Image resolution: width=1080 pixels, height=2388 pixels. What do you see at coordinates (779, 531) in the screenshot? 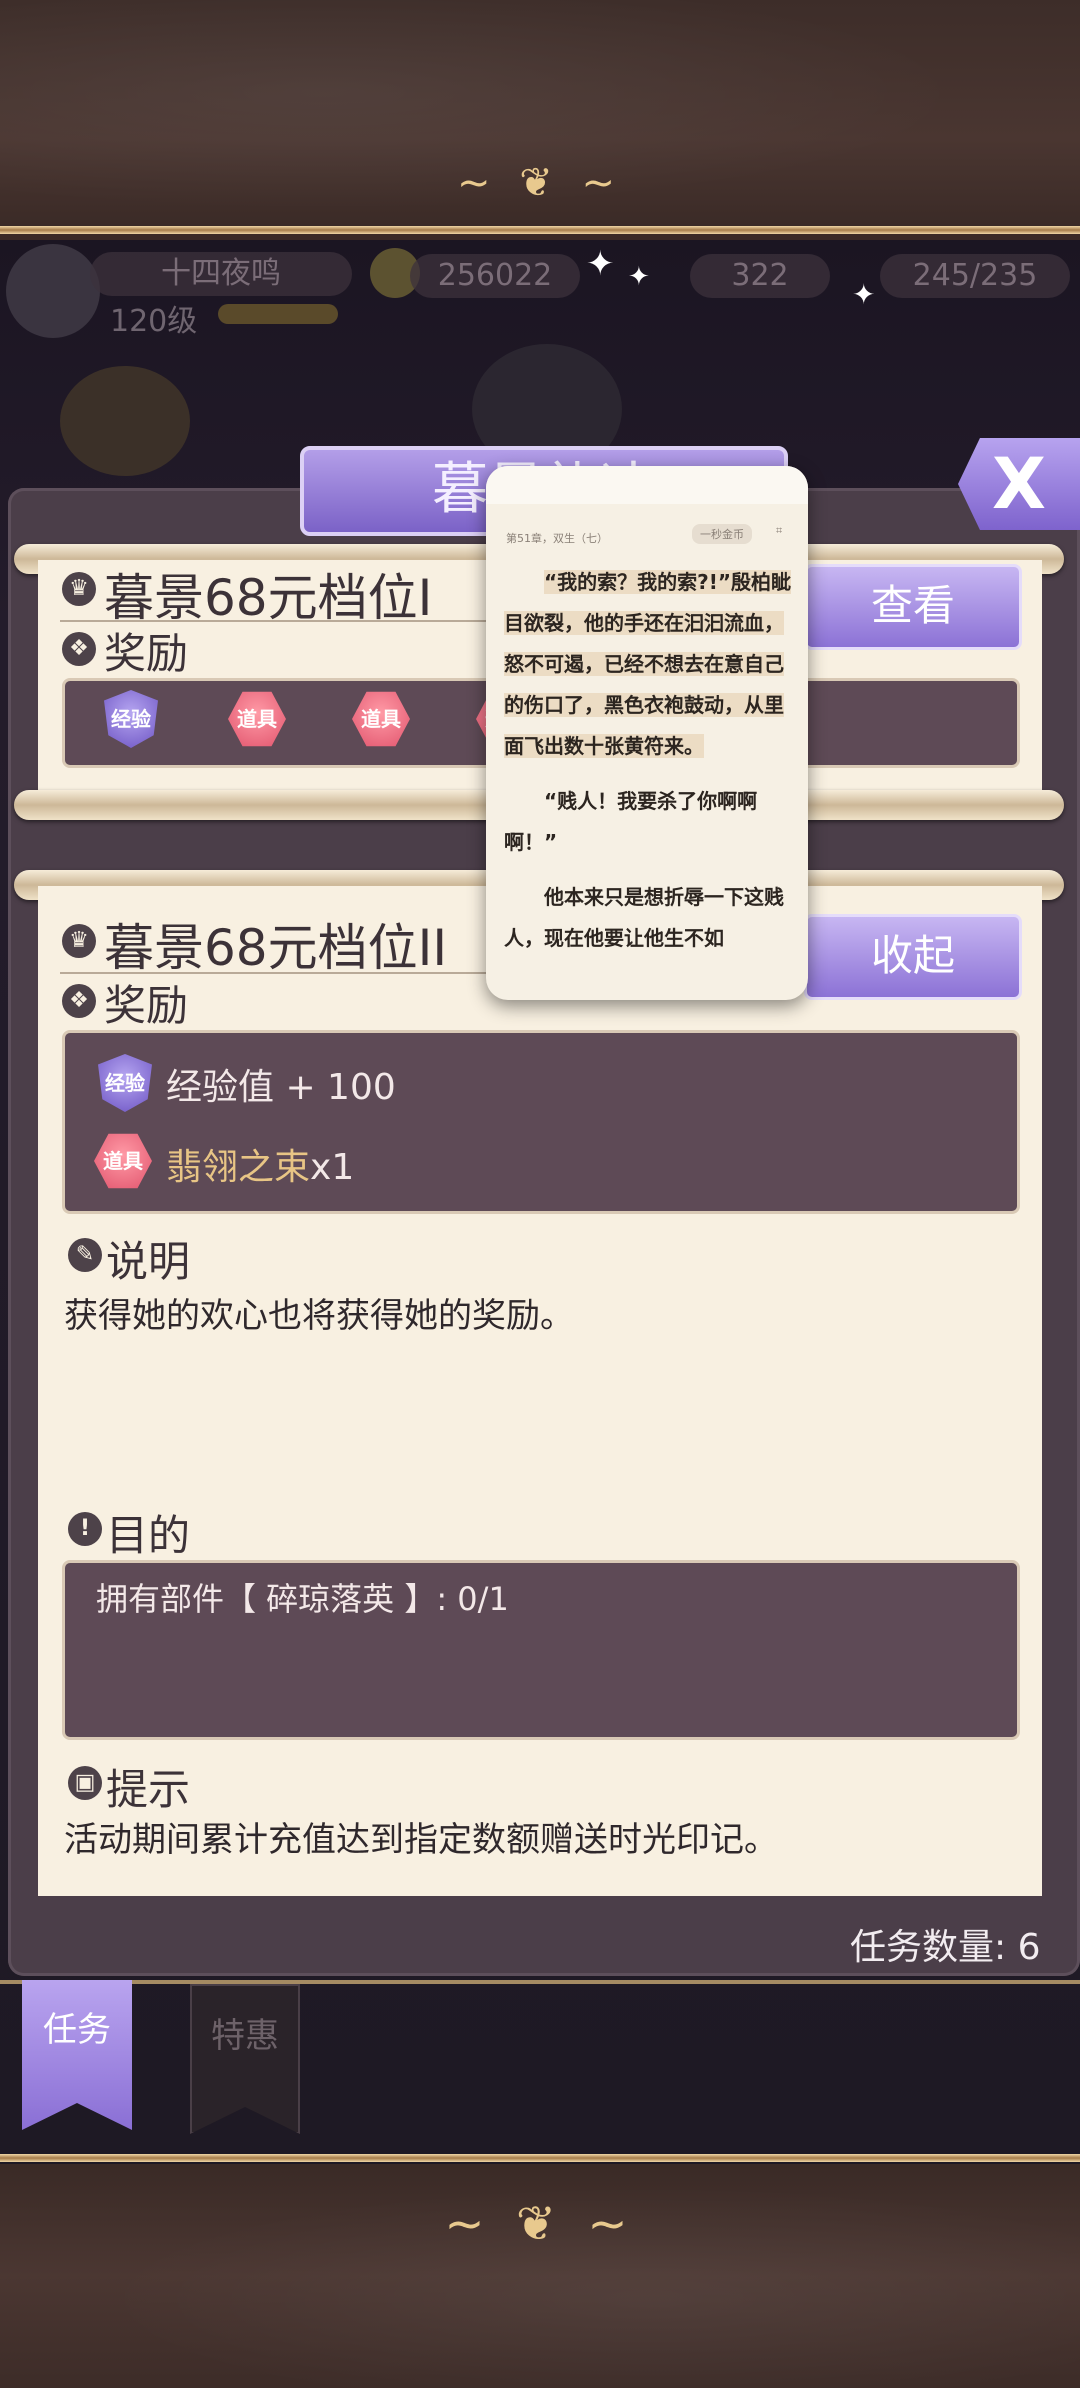
I see `menu-icon: ⌗` at bounding box center [779, 531].